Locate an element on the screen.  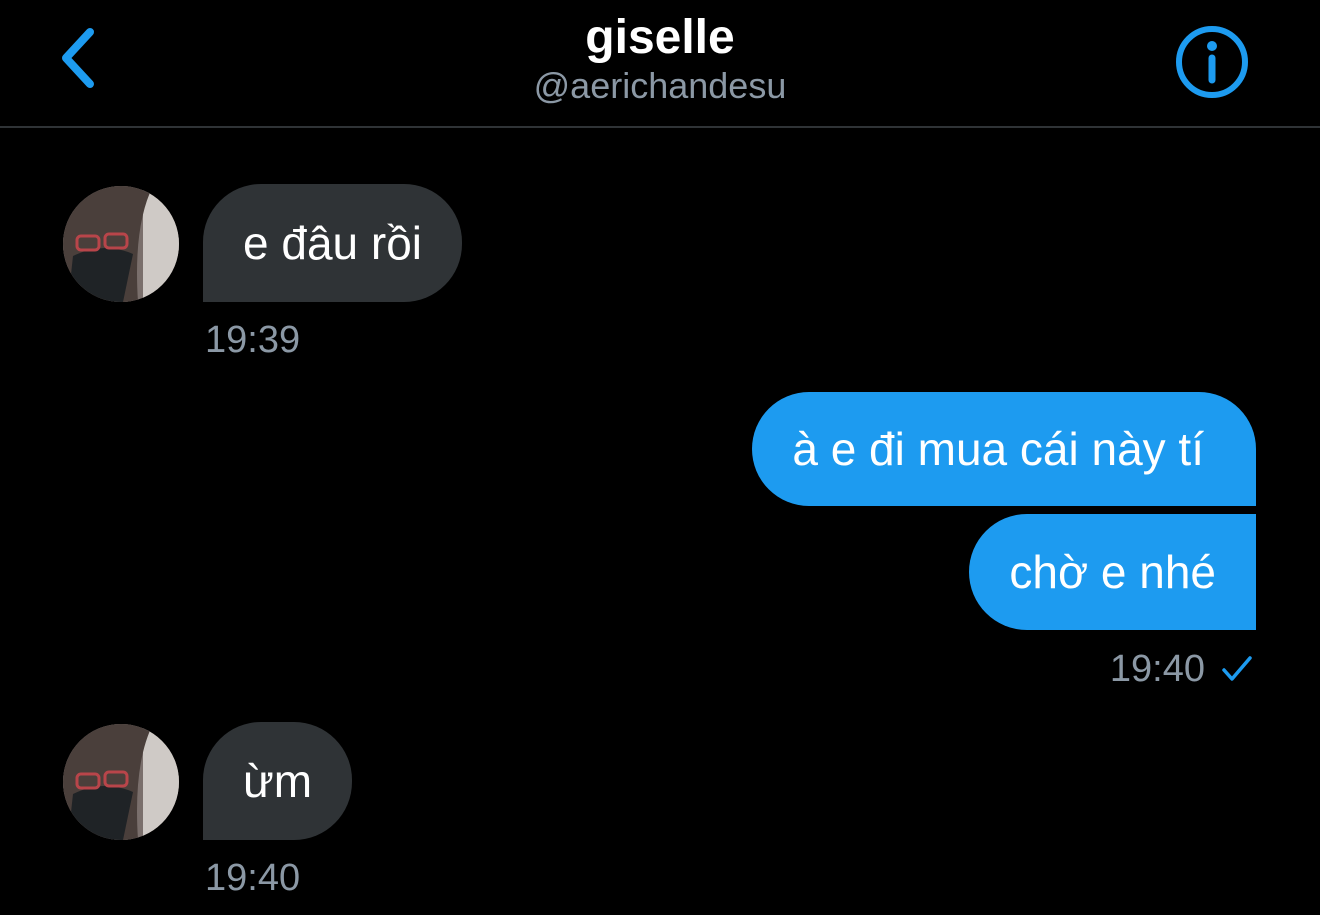
message-text: chờ e nhé is located at coordinates (1112, 572).